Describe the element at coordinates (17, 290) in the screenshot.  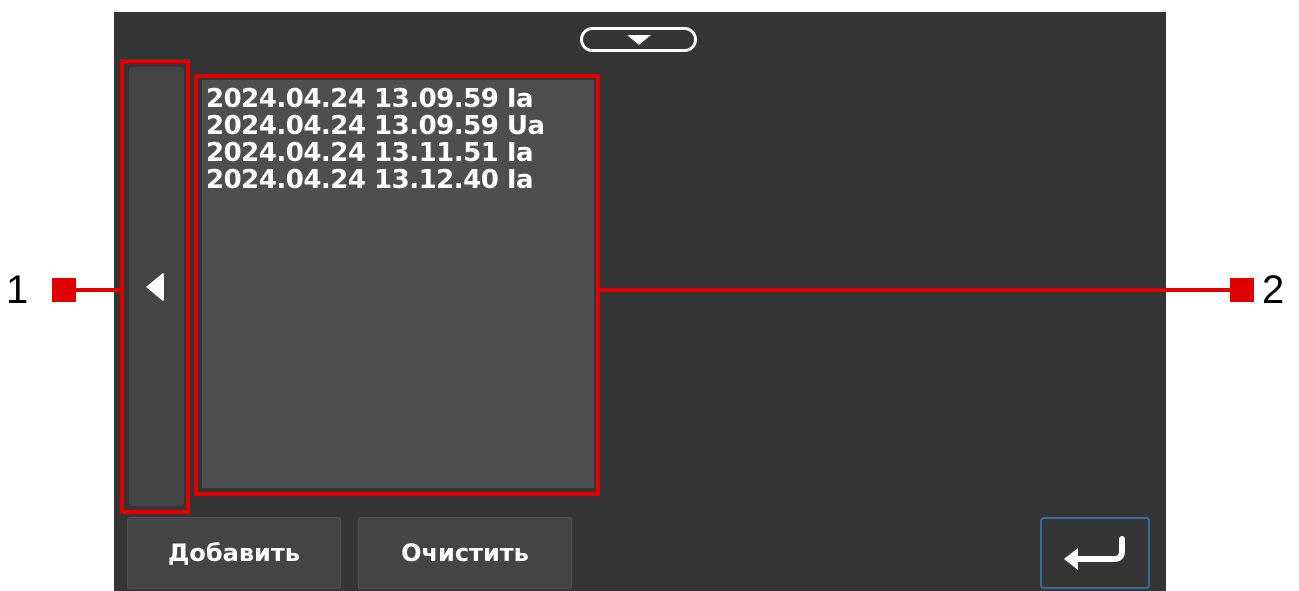
I see `callout-number-1: 1` at that location.